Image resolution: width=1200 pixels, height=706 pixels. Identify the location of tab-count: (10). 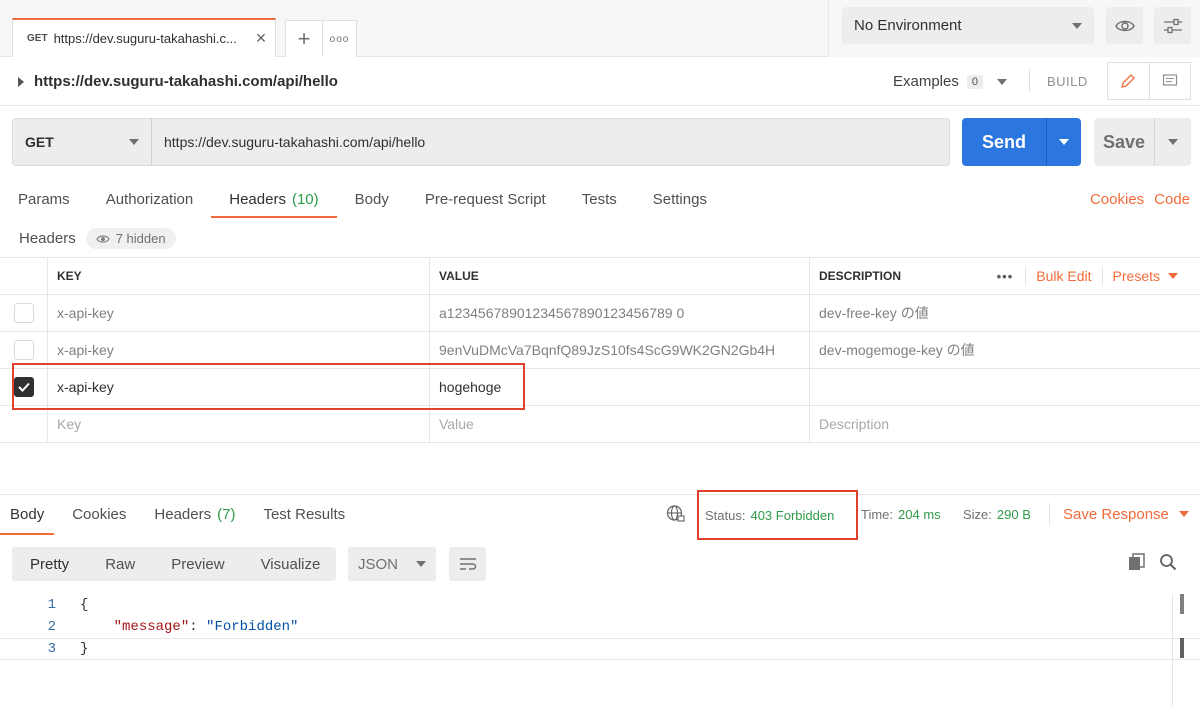
(305, 199).